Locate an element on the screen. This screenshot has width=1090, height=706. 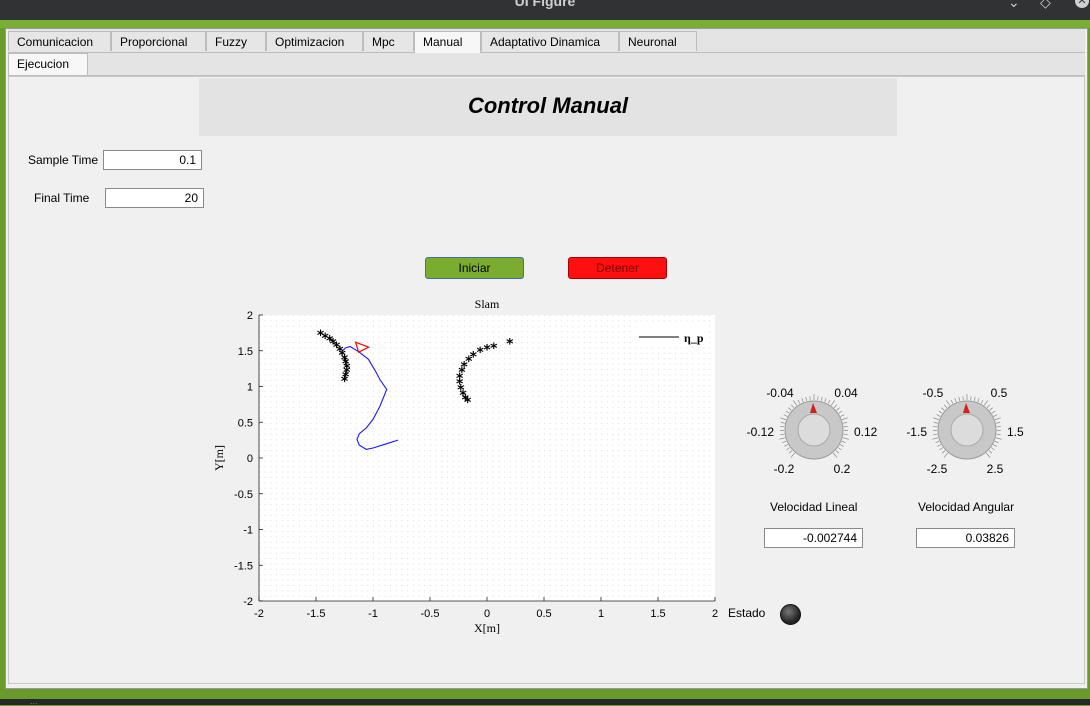
tab-optimizacion: Optimizacion is located at coordinates (314, 41).